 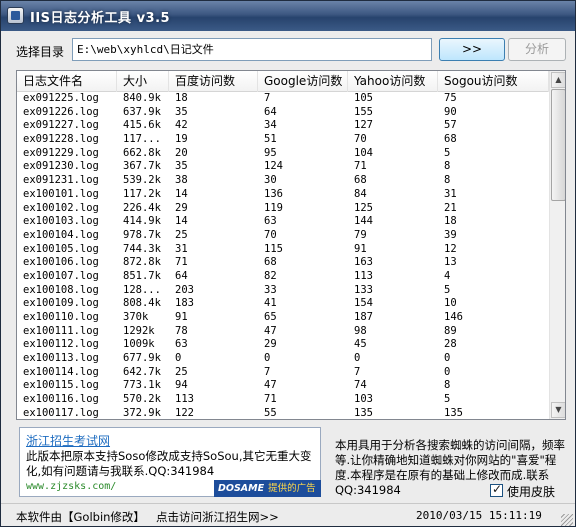 I want to click on cell-sogou: 12, so click(x=450, y=248).